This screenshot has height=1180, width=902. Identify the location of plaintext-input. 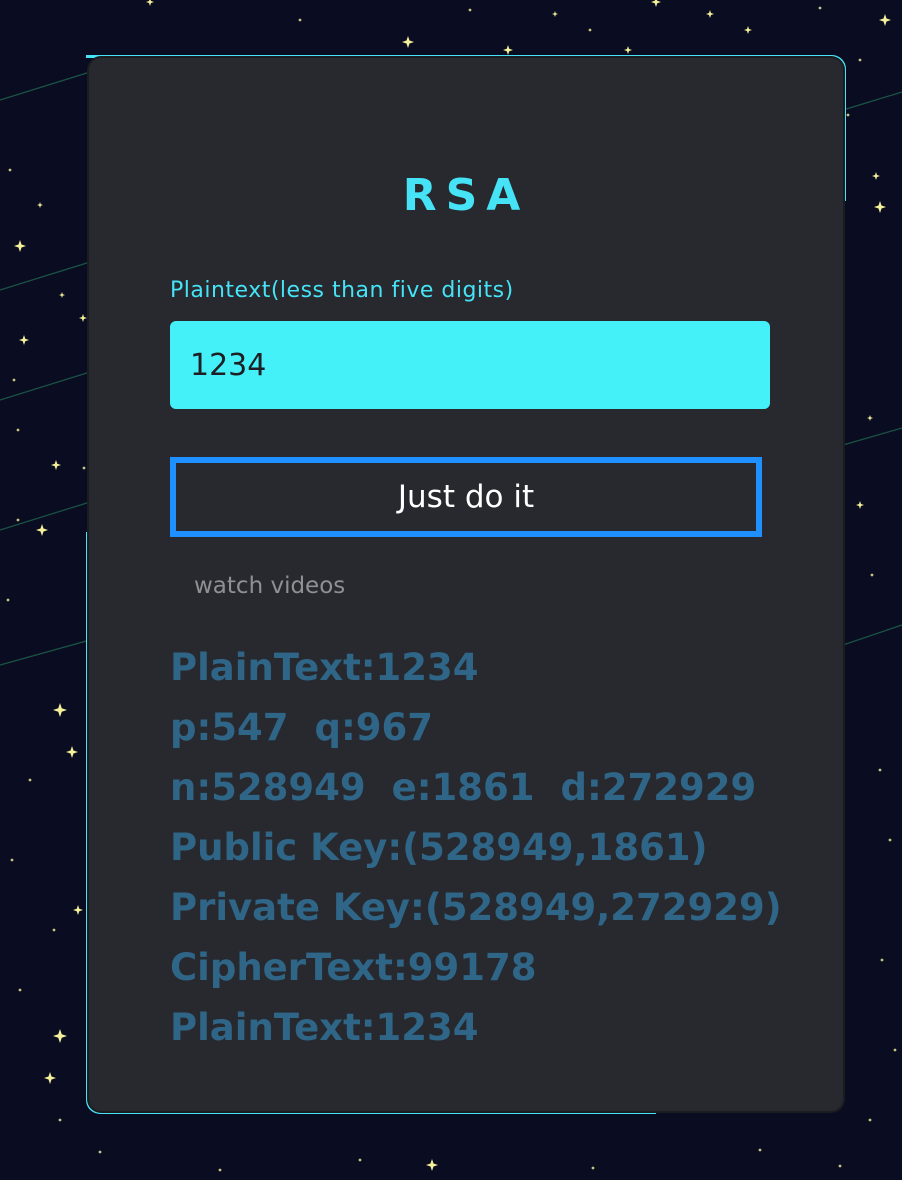
(470, 365).